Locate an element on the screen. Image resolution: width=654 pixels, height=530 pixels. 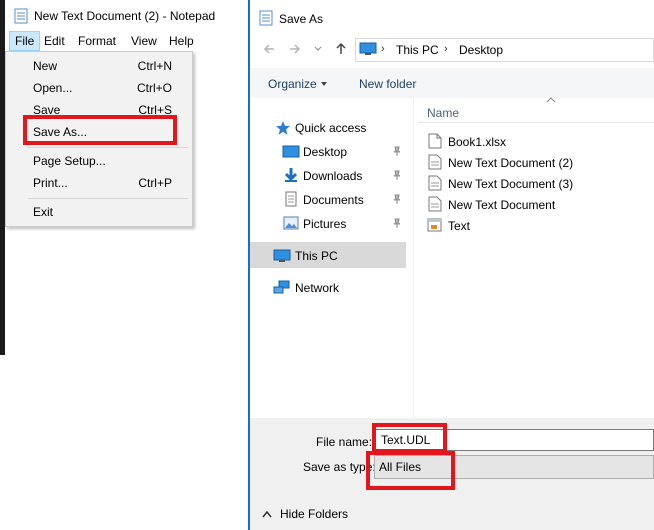
new-folder-button: New folder is located at coordinates (387, 84).